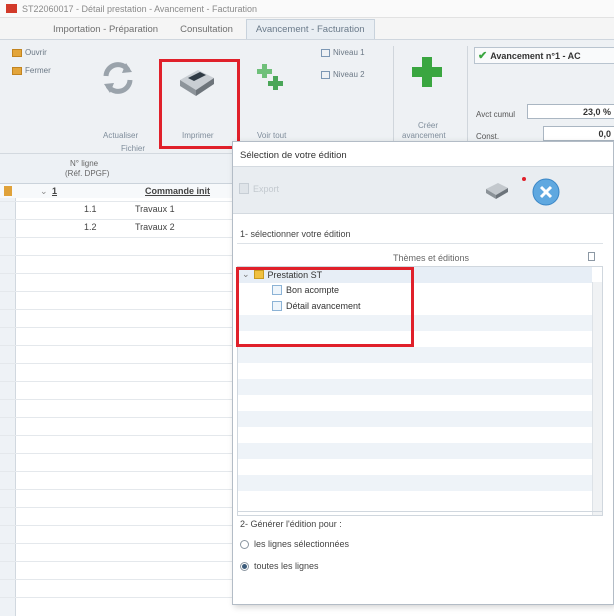 Image resolution: width=614 pixels, height=616 pixels. Describe the element at coordinates (266, 188) in the screenshot. I see `export-label: Export` at that location.